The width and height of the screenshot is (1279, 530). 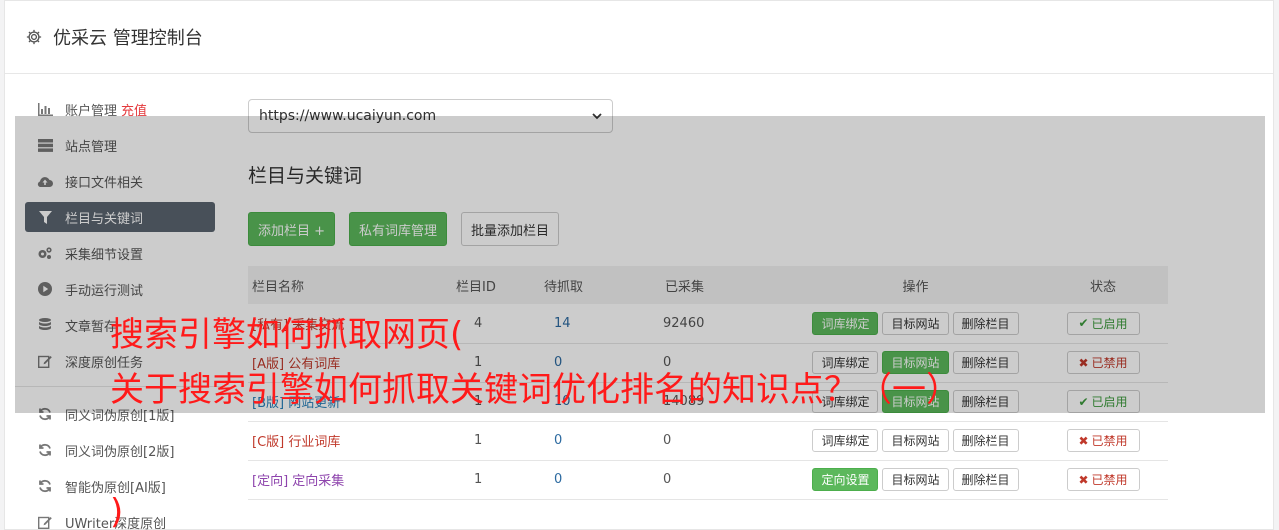 What do you see at coordinates (845, 440) in the screenshot?
I see `bind-lexicon-button: 词库绑定` at bounding box center [845, 440].